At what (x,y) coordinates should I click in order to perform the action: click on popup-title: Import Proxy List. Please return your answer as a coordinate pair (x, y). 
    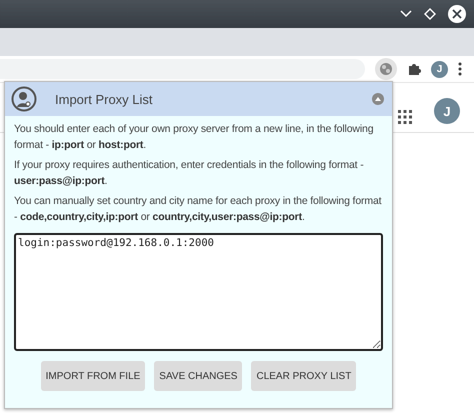
    Looking at the image, I should click on (104, 99).